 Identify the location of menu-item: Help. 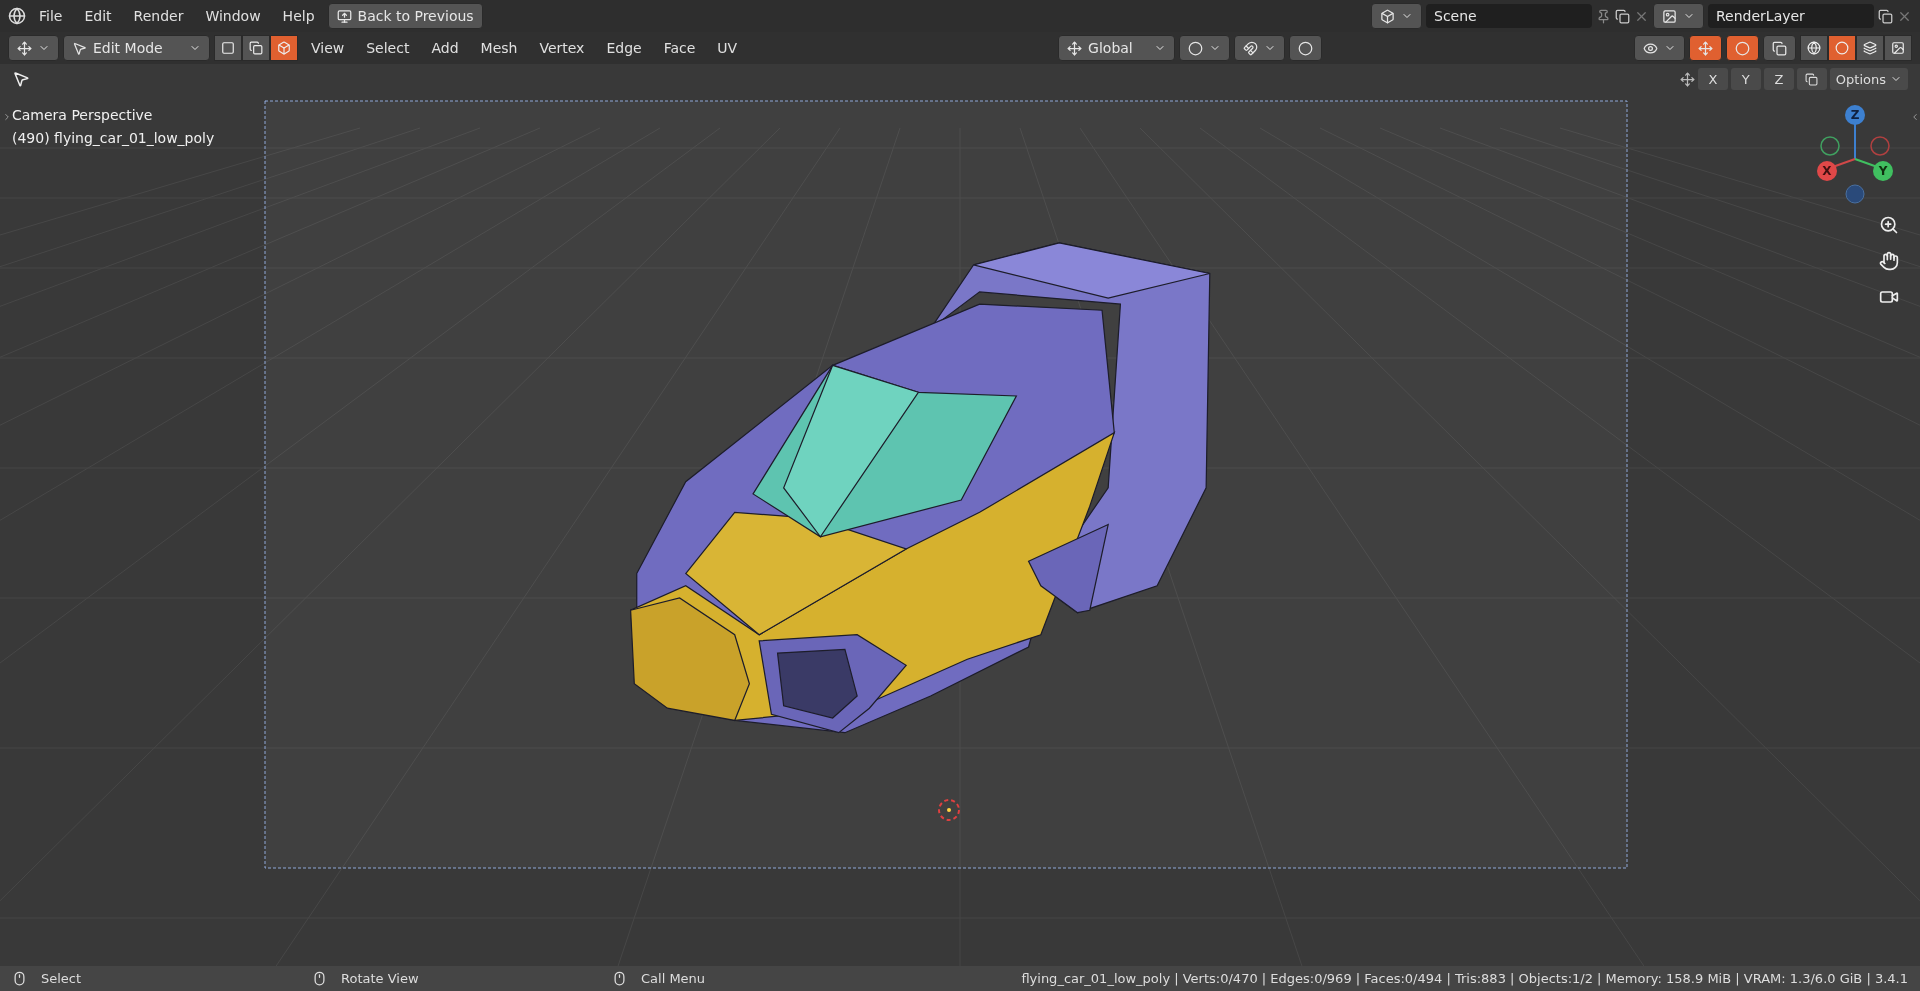
(298, 16).